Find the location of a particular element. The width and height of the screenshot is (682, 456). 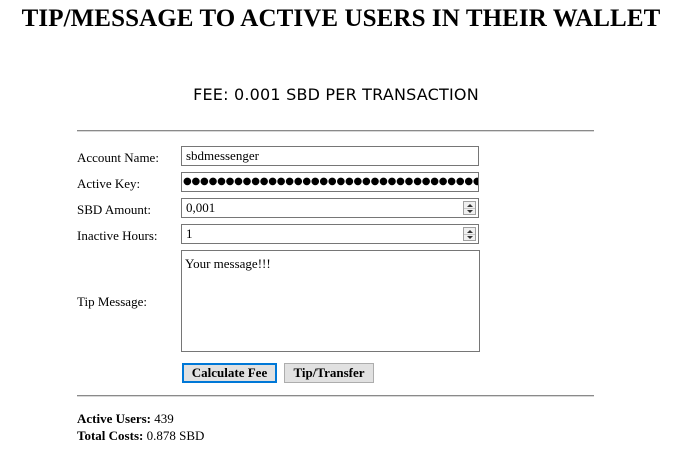

account-name-value: sbdmessenger is located at coordinates (222, 155).